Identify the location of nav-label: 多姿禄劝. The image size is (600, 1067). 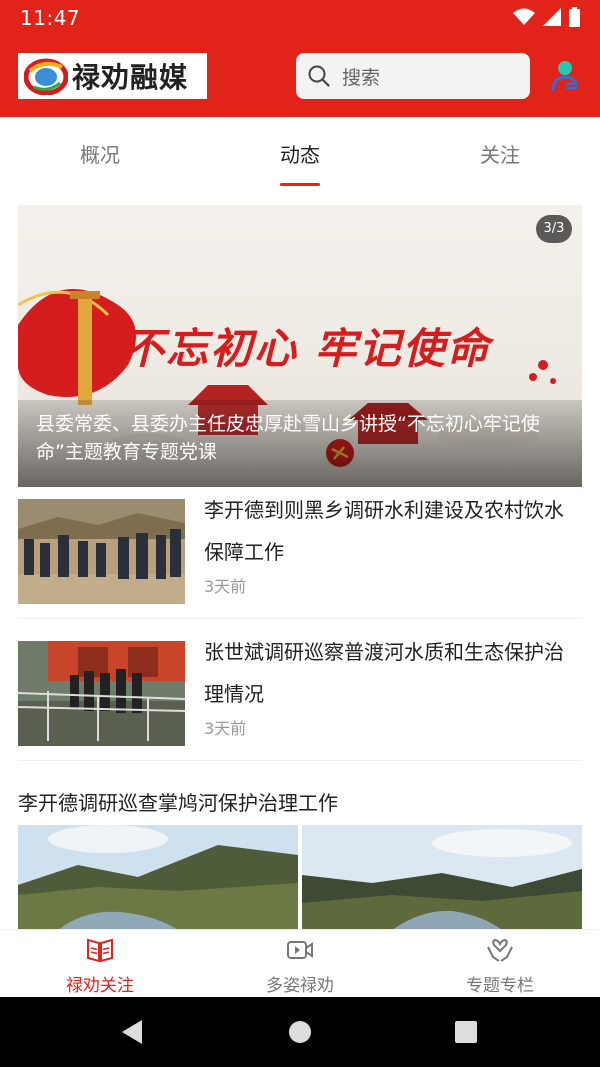
(300, 986).